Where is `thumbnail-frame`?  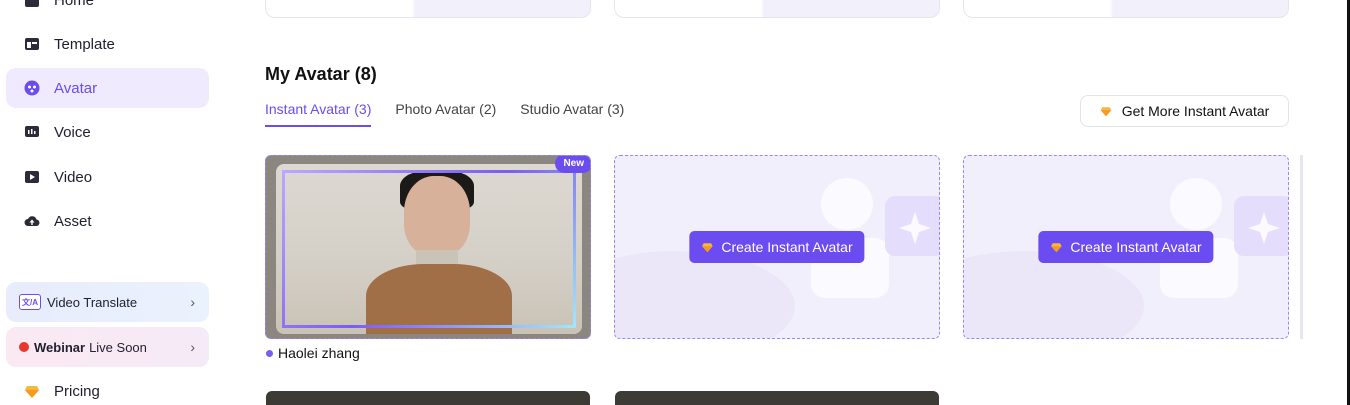 thumbnail-frame is located at coordinates (429, 249).